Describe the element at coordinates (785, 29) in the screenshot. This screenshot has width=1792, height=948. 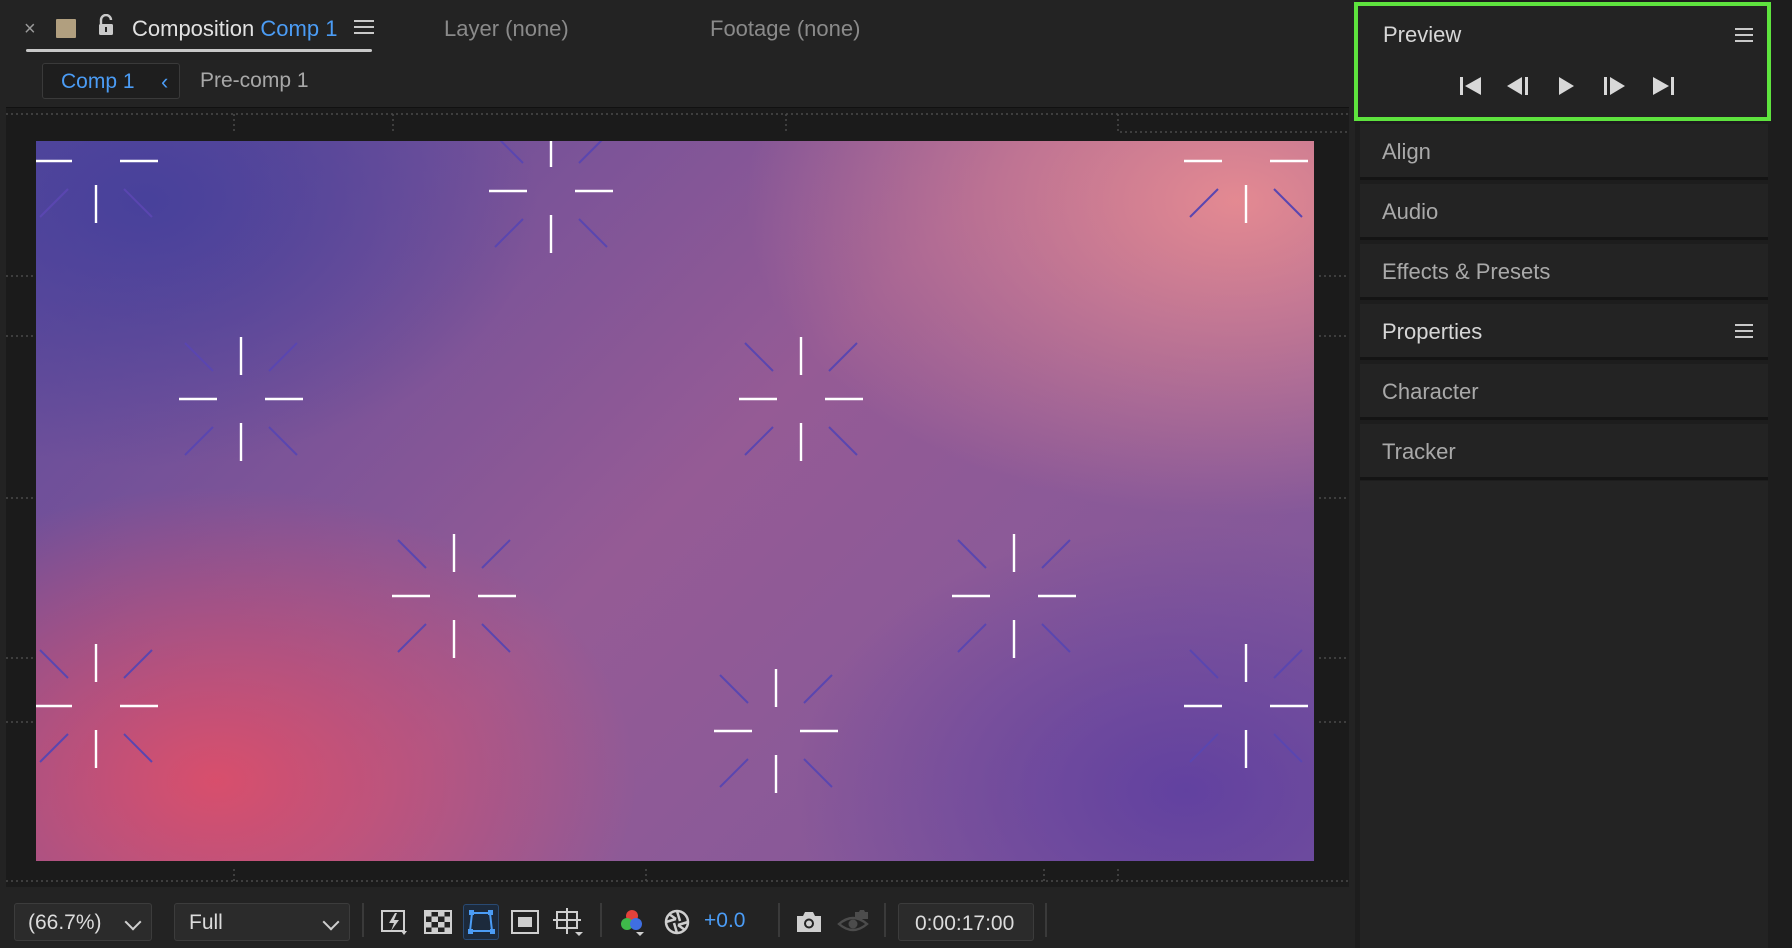
I see `tab-footage: Footage (none)` at that location.